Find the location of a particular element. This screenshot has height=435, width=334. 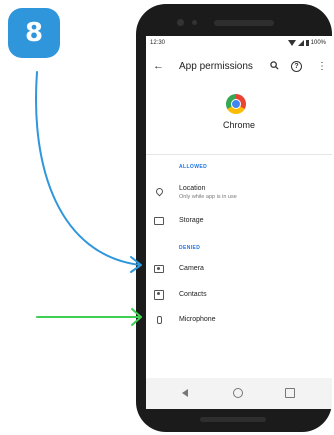

app-name: Chrome is located at coordinates (238, 125).